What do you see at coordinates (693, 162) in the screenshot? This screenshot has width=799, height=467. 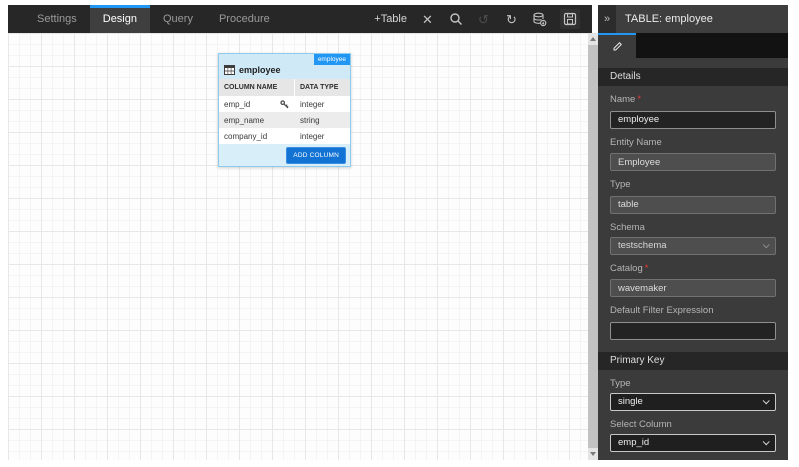 I see `entity-name-input` at bounding box center [693, 162].